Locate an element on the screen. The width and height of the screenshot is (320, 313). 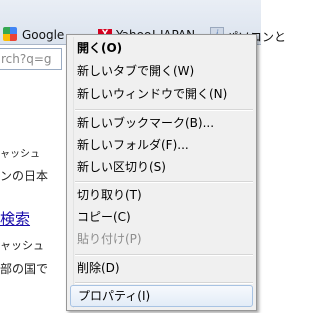
menu-item-open-new-window: 新しいウィンドウで開く(N) is located at coordinates (161, 94).